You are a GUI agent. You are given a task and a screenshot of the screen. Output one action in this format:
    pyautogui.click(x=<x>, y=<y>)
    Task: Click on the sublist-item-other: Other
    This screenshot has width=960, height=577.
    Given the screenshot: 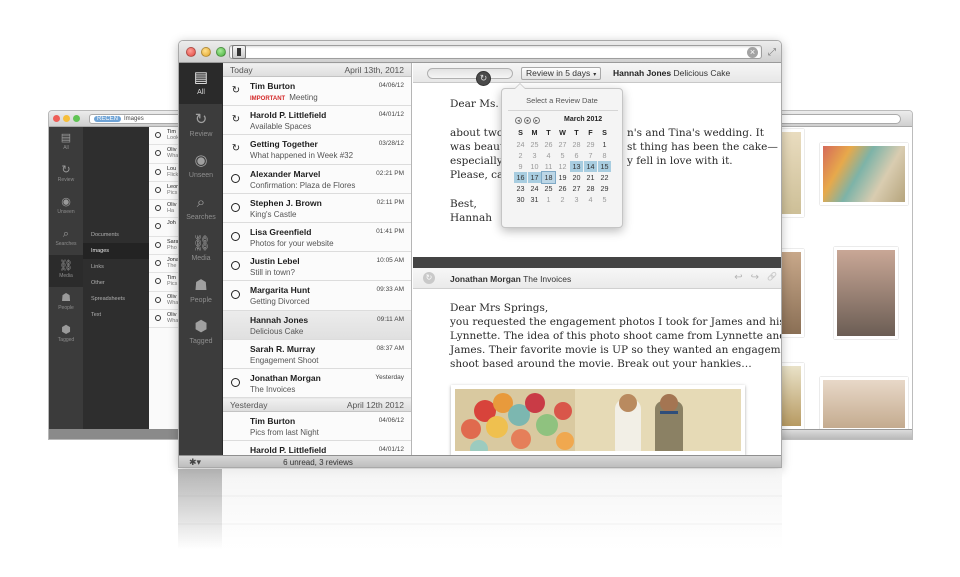 What is the action you would take?
    pyautogui.click(x=116, y=283)
    